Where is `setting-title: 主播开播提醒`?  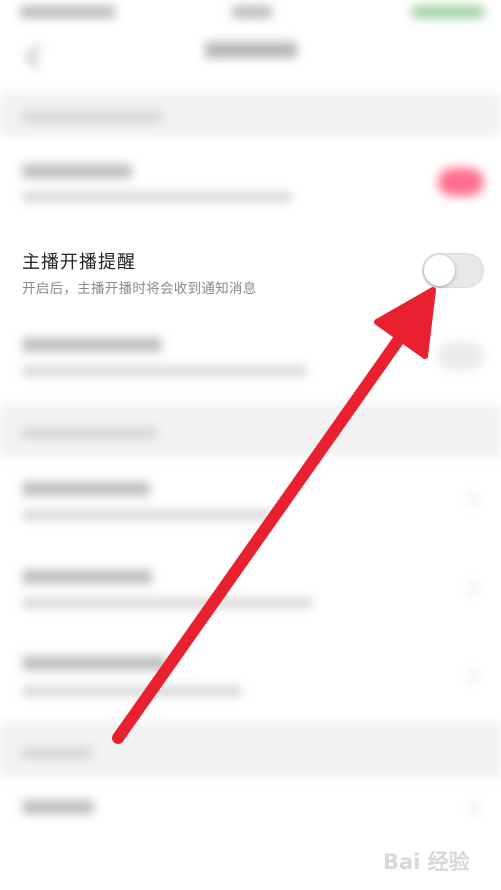 setting-title: 主播开播提醒 is located at coordinates (79, 262).